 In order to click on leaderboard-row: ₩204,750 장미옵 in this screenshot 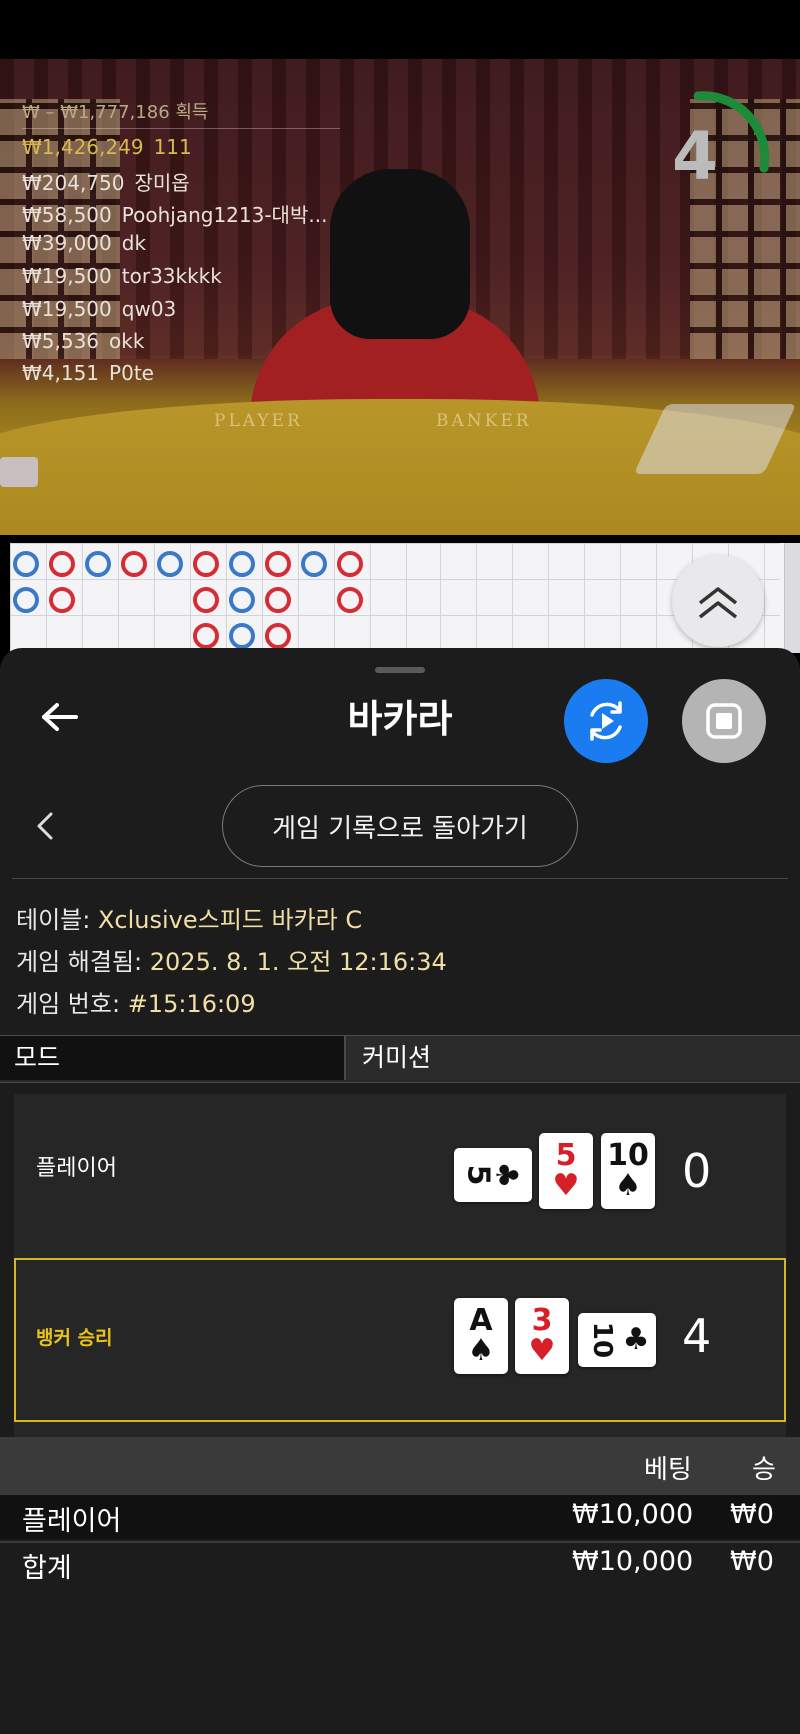, I will do `click(106, 183)`.